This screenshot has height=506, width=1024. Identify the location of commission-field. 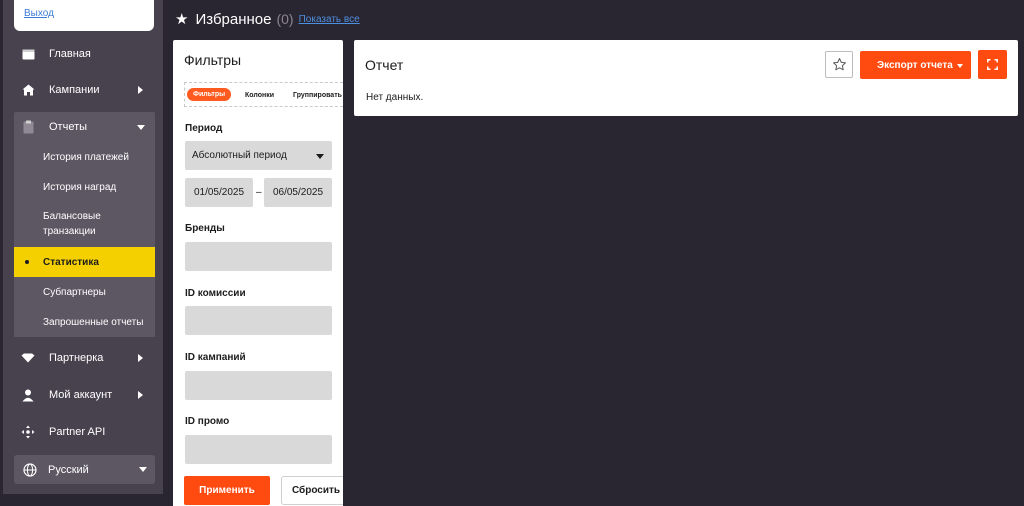
(258, 320).